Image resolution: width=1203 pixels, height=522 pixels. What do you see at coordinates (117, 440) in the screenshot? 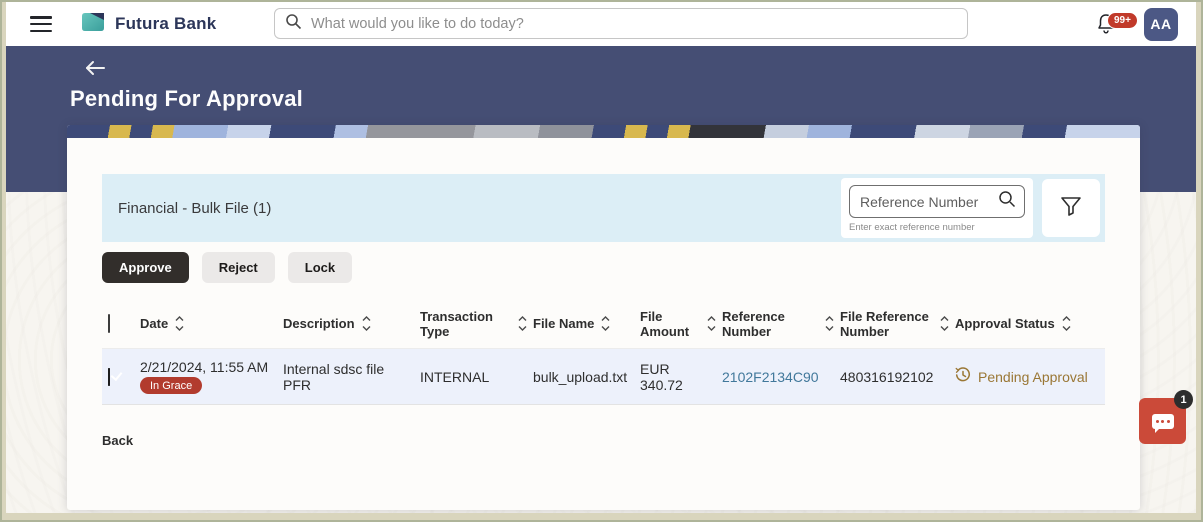
I see `back-link: Back` at bounding box center [117, 440].